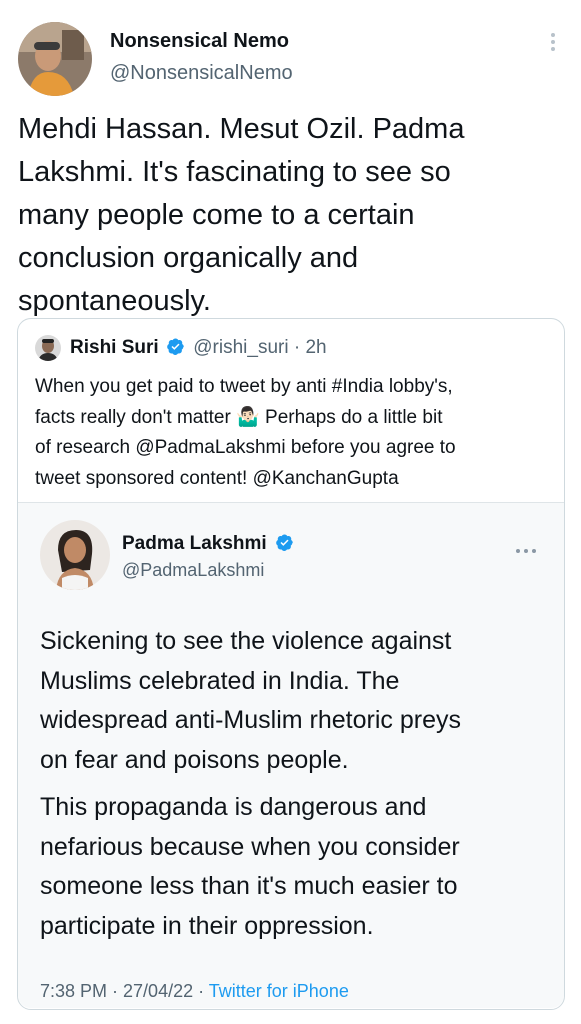 The width and height of the screenshot is (581, 1024). I want to click on main-display-name: Nonsensical Nemo, so click(199, 41).